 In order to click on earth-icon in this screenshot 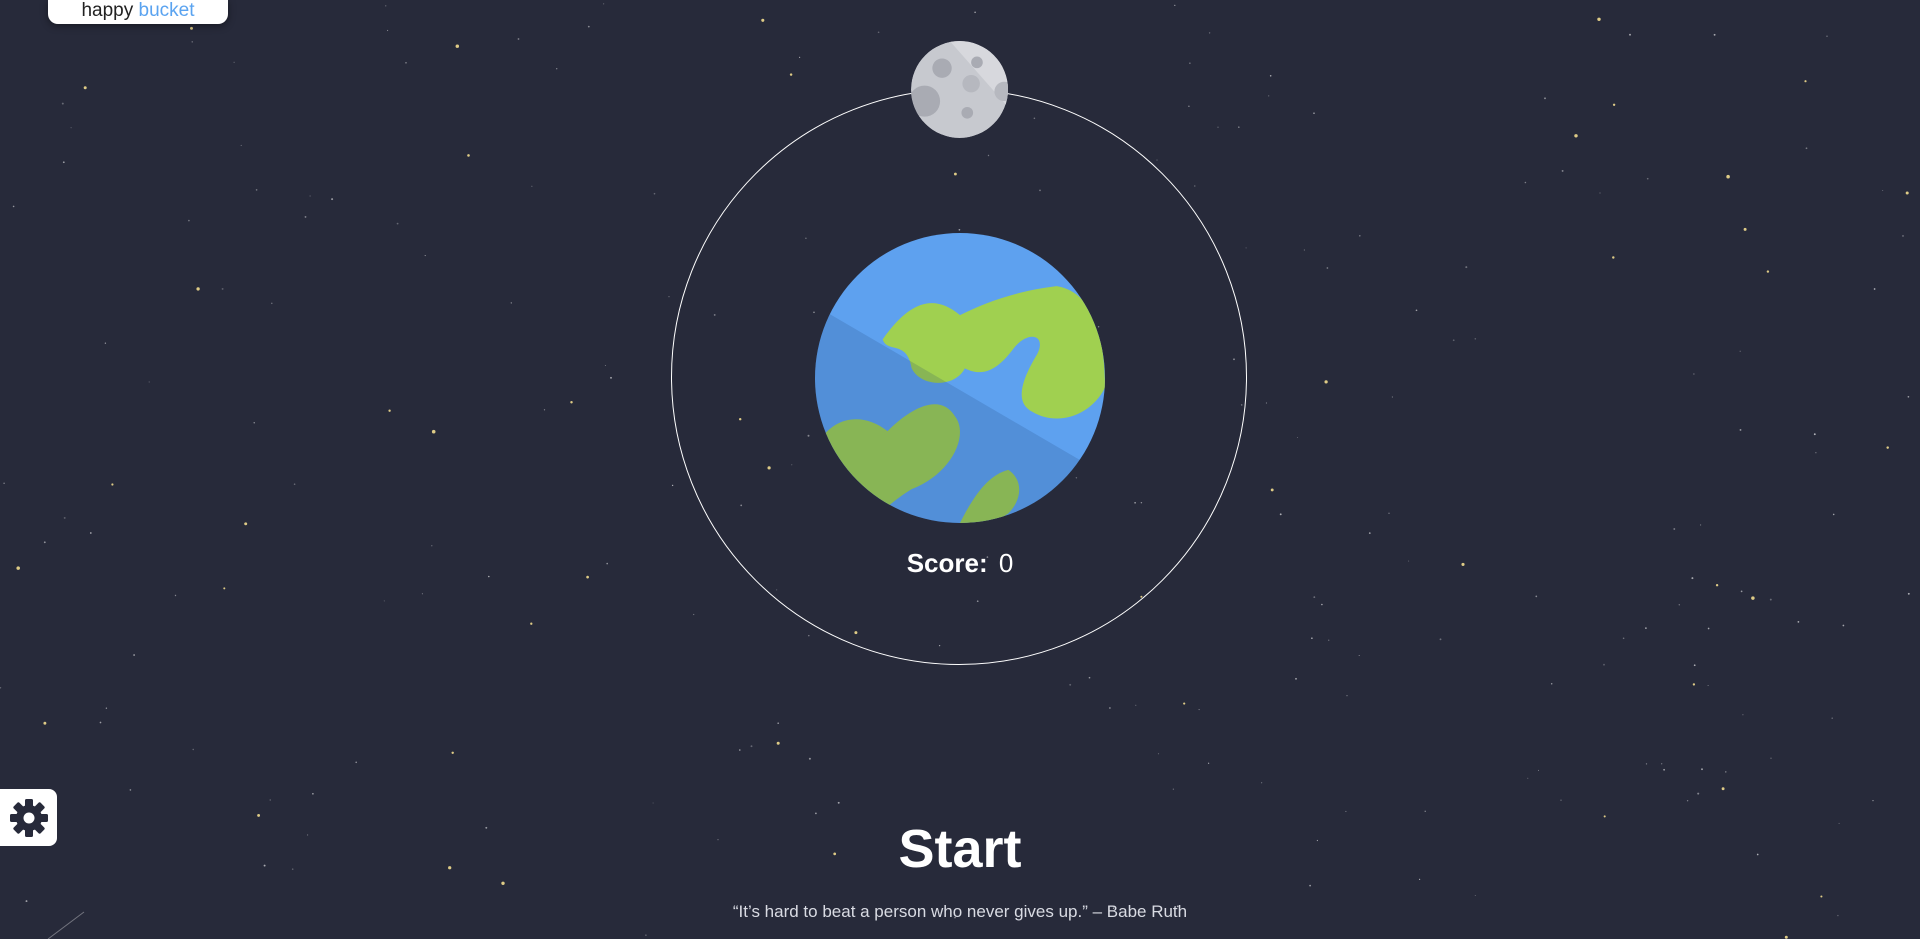, I will do `click(960, 378)`.